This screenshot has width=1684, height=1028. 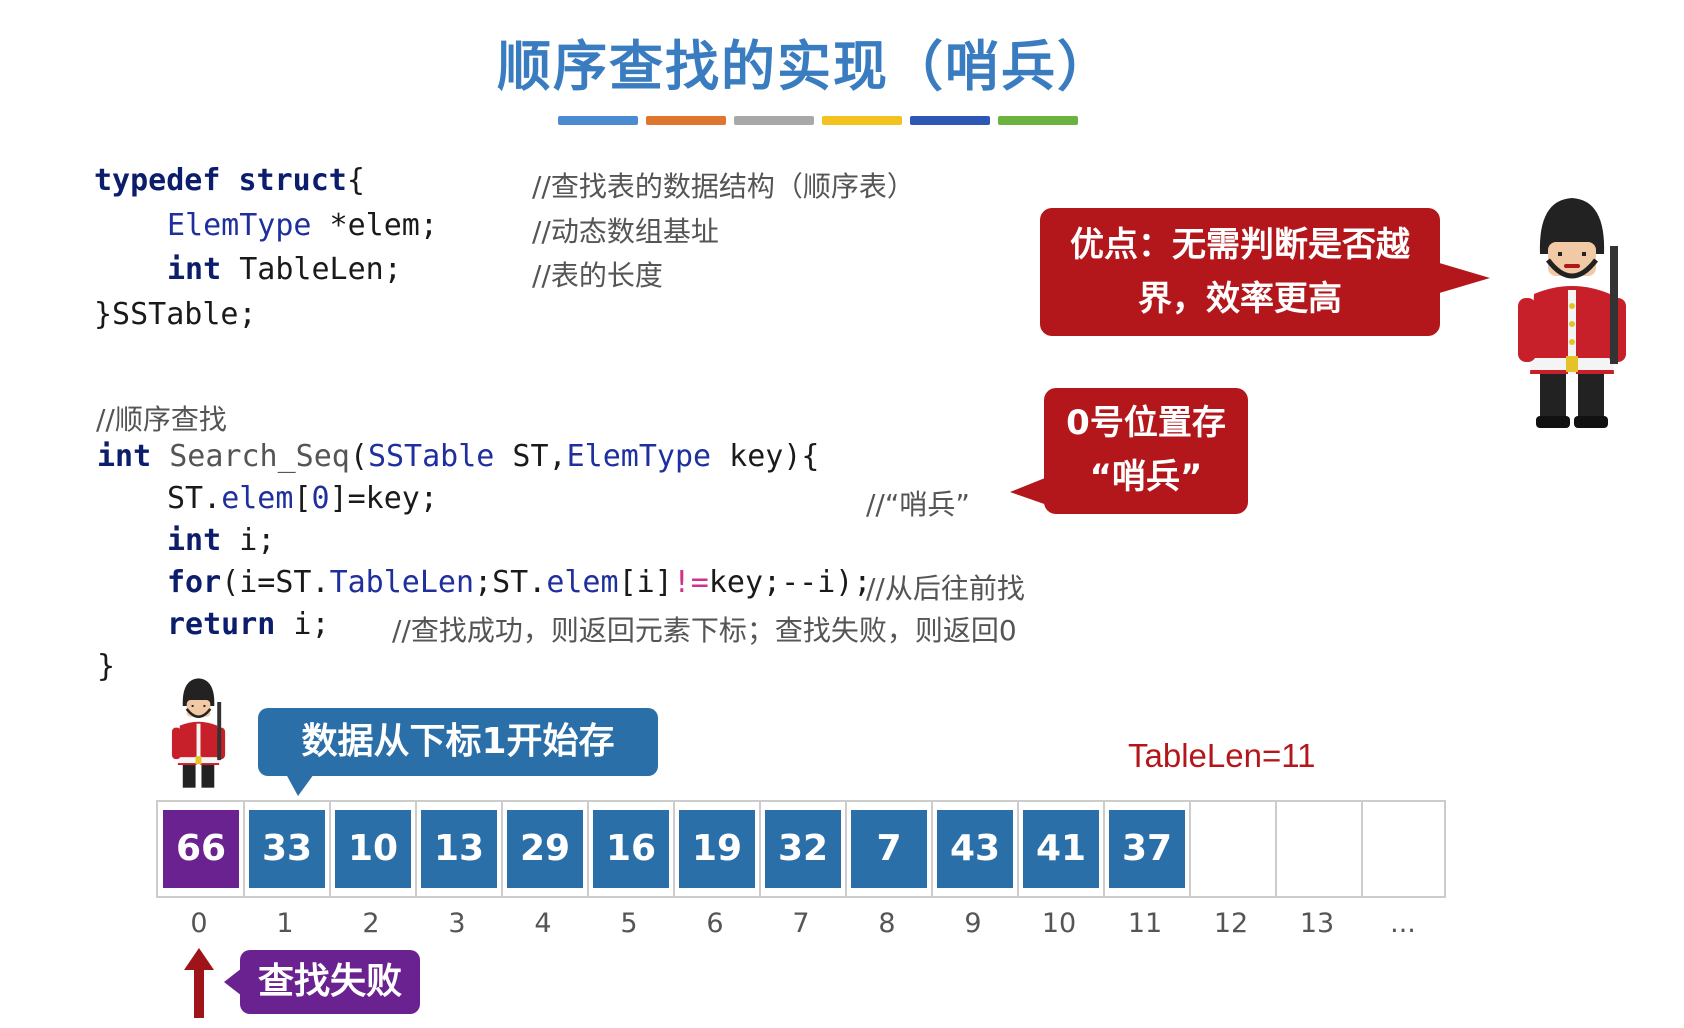 What do you see at coordinates (645, 582) in the screenshot?
I see `code-text: [i]` at bounding box center [645, 582].